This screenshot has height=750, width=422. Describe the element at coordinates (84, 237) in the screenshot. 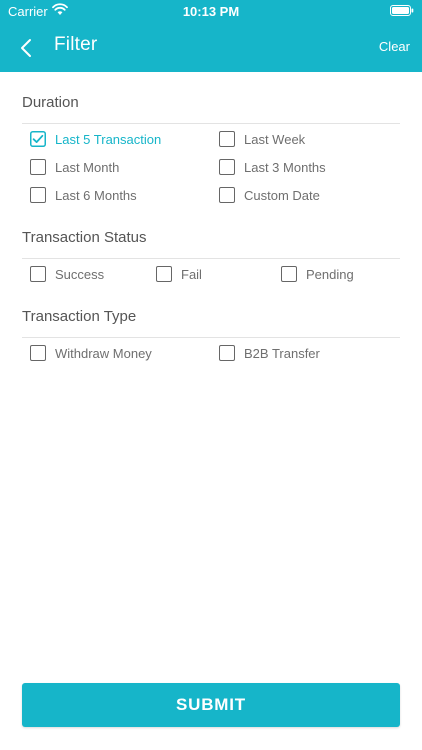

I see `section-title-status: Transaction Status` at that location.